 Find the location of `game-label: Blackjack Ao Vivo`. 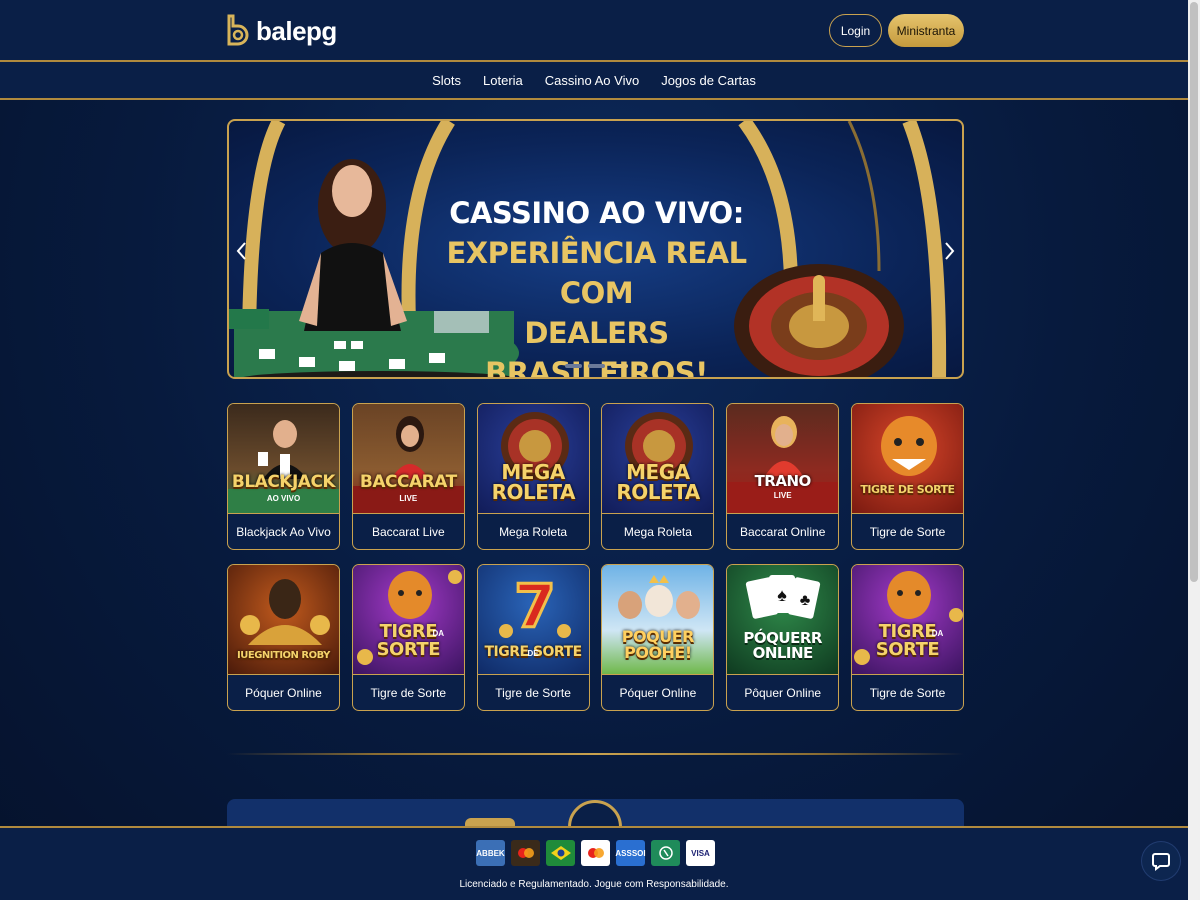

game-label: Blackjack Ao Vivo is located at coordinates (283, 531).